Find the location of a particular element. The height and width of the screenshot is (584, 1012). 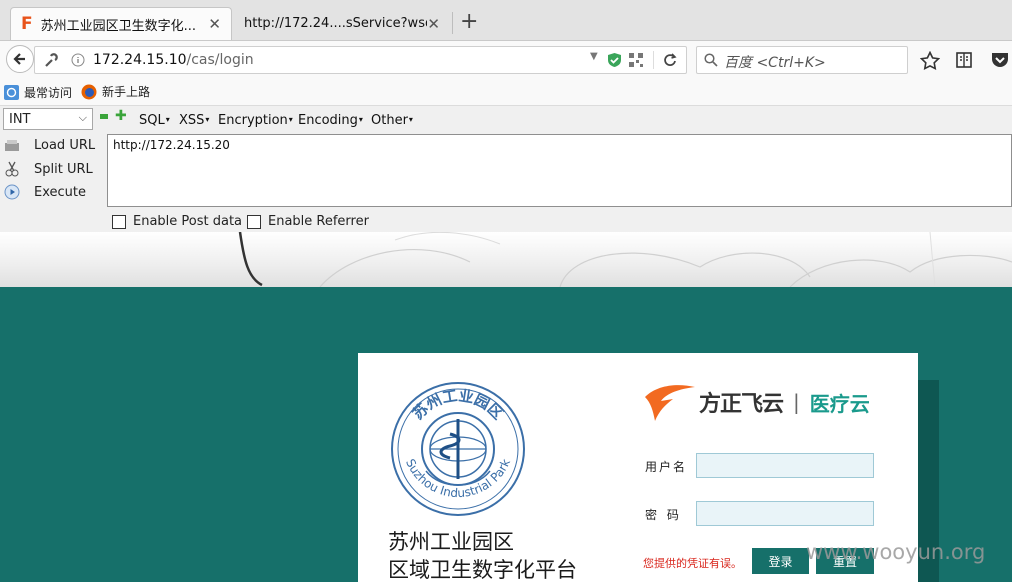

enable-referrer-option: Enable Referrer is located at coordinates (308, 221).